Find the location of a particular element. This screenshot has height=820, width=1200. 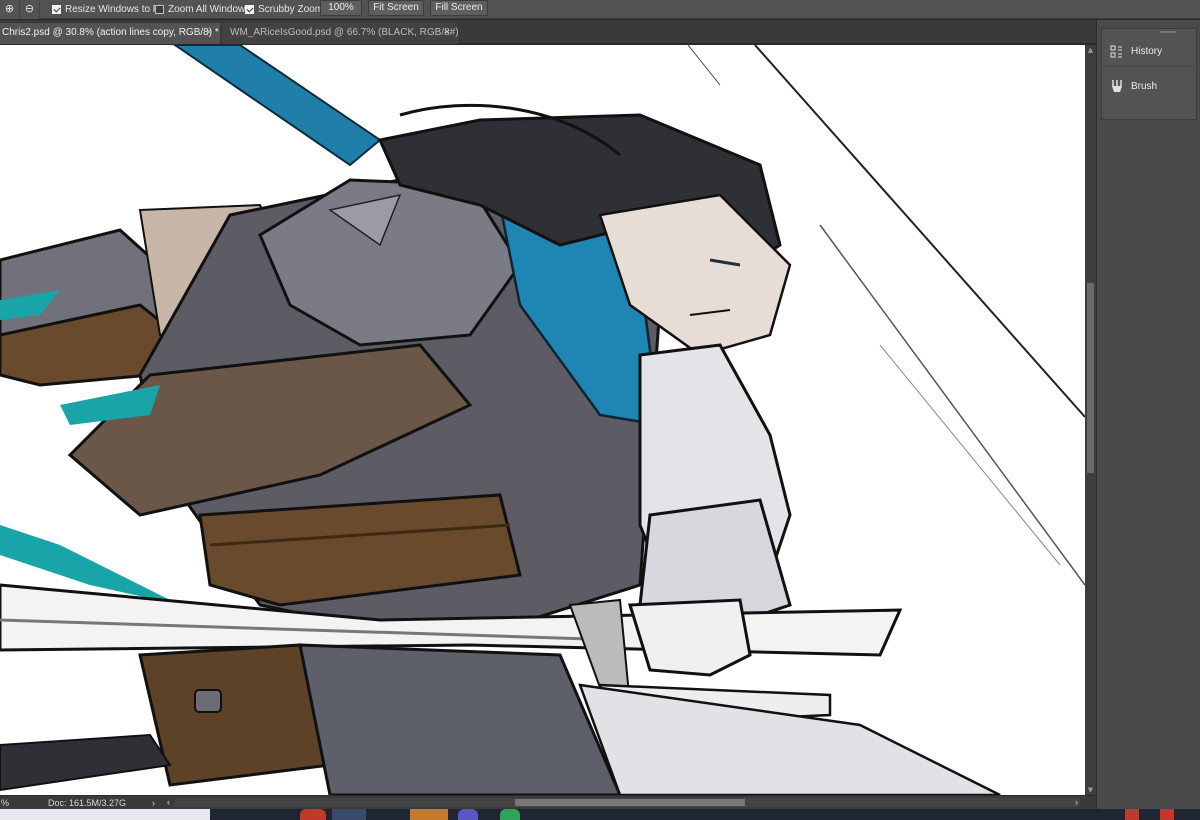

scrubby-zoom-label: Scrubby Zoom is located at coordinates (291, 9).